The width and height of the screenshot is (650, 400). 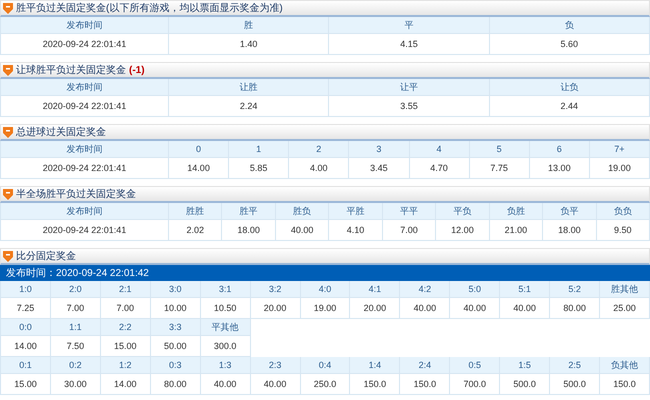 What do you see at coordinates (275, 308) in the screenshot?
I see `table-cell: 20.00` at bounding box center [275, 308].